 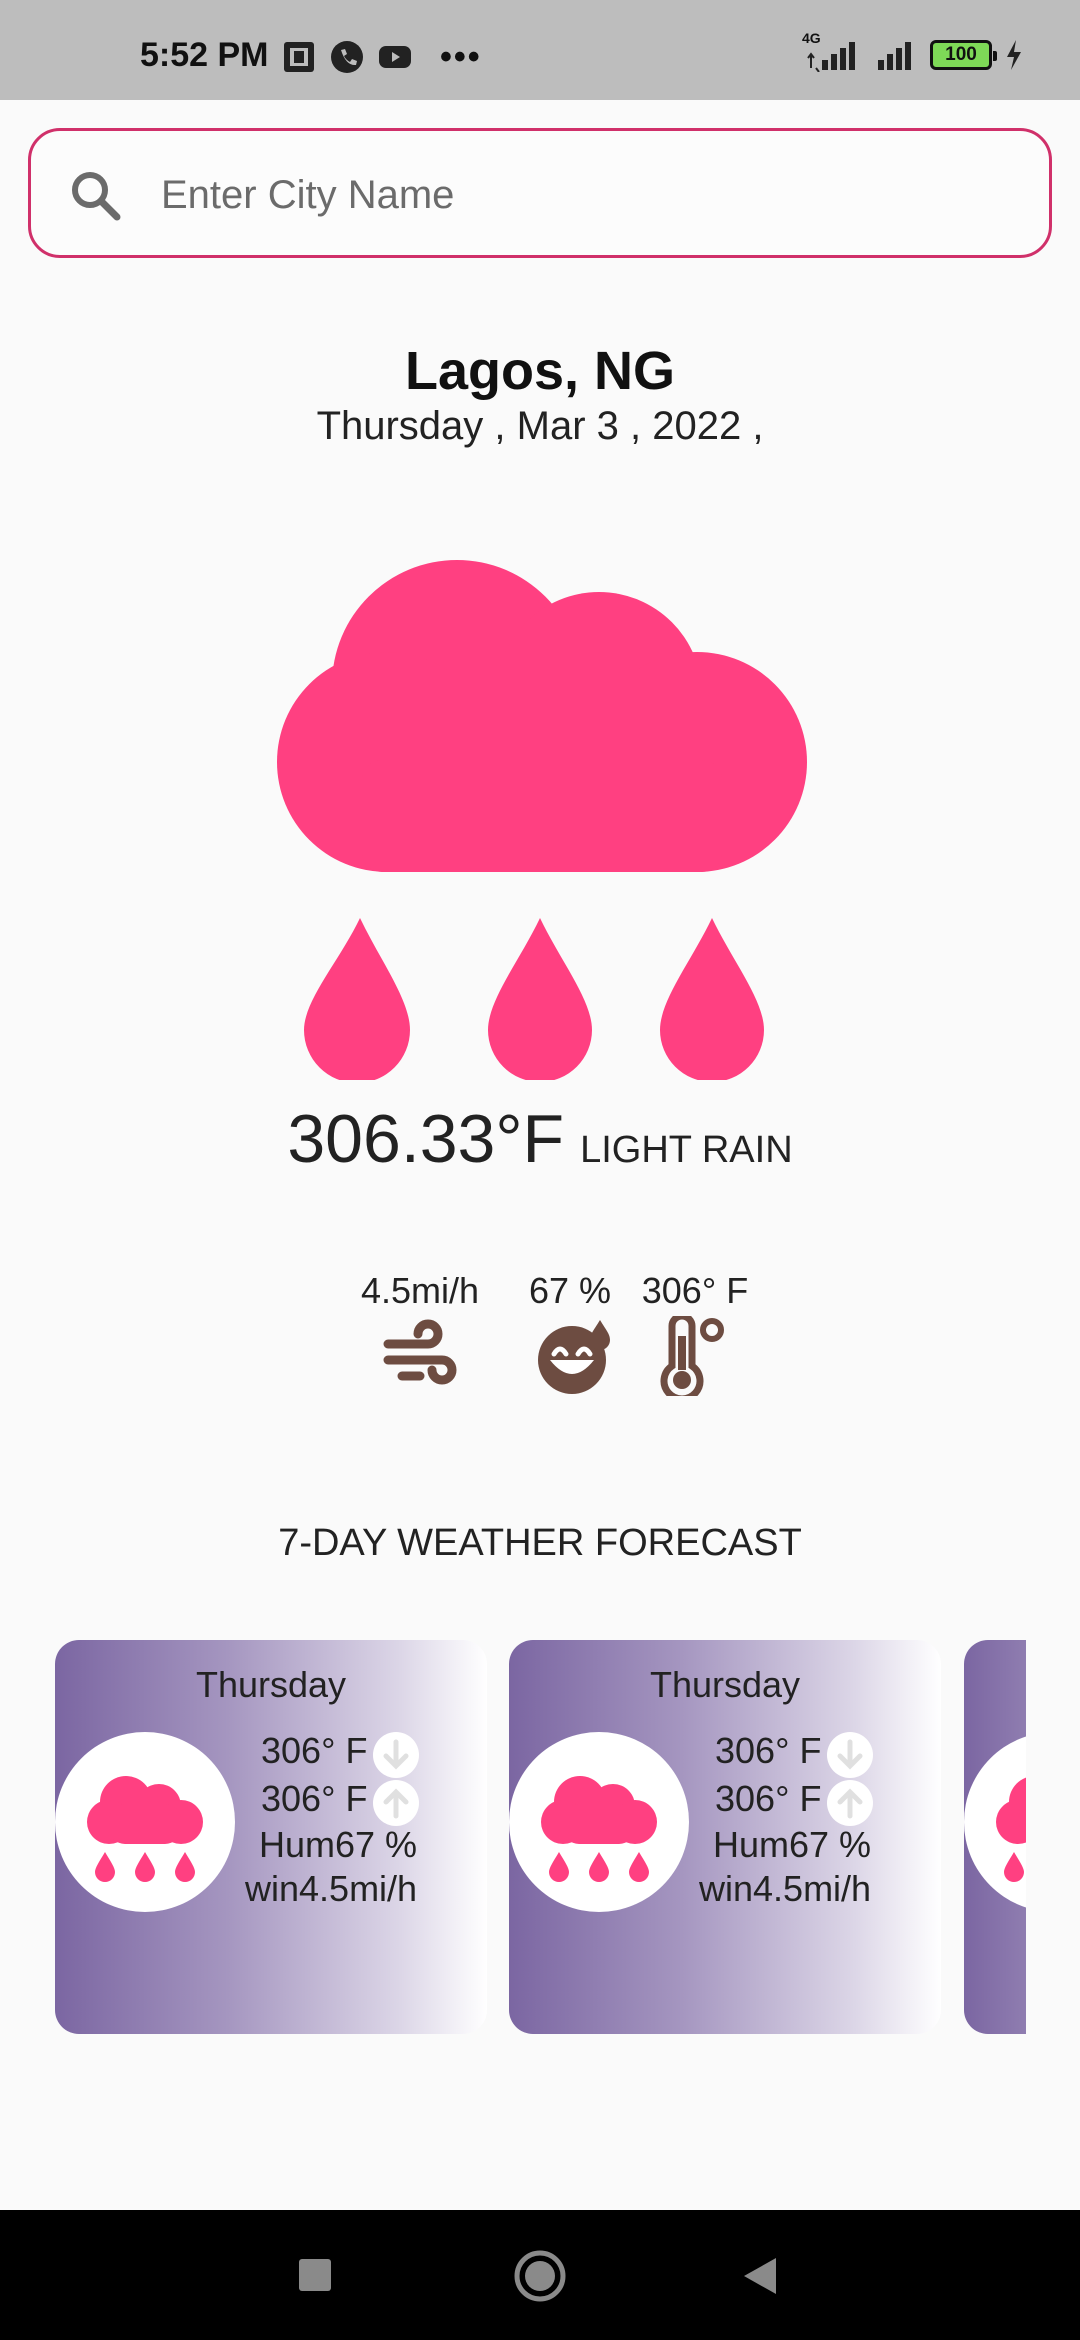 I want to click on search-icon, so click(x=96, y=196).